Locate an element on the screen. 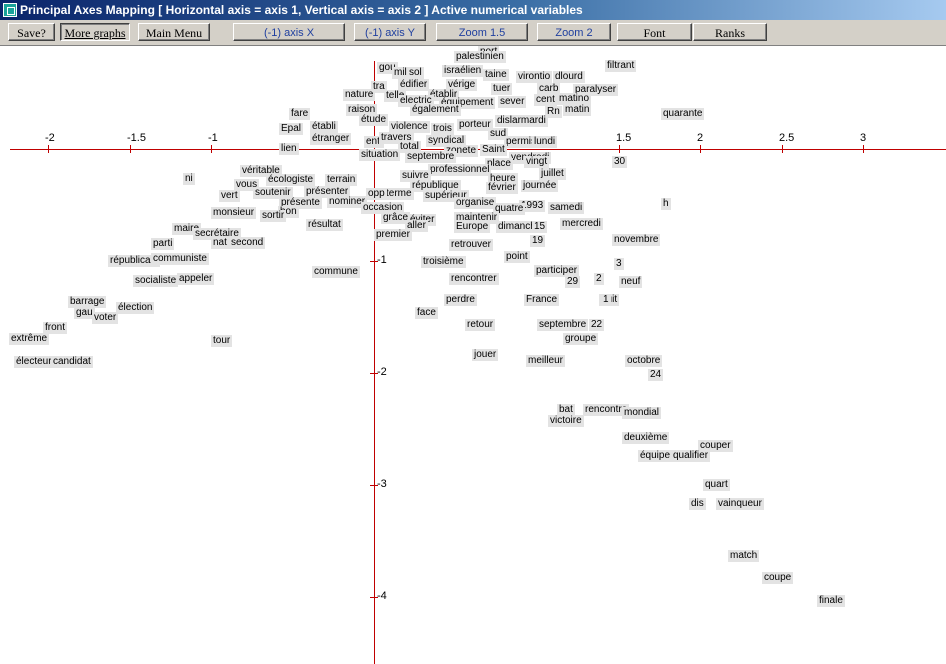  variable-label: voter is located at coordinates (105, 318).